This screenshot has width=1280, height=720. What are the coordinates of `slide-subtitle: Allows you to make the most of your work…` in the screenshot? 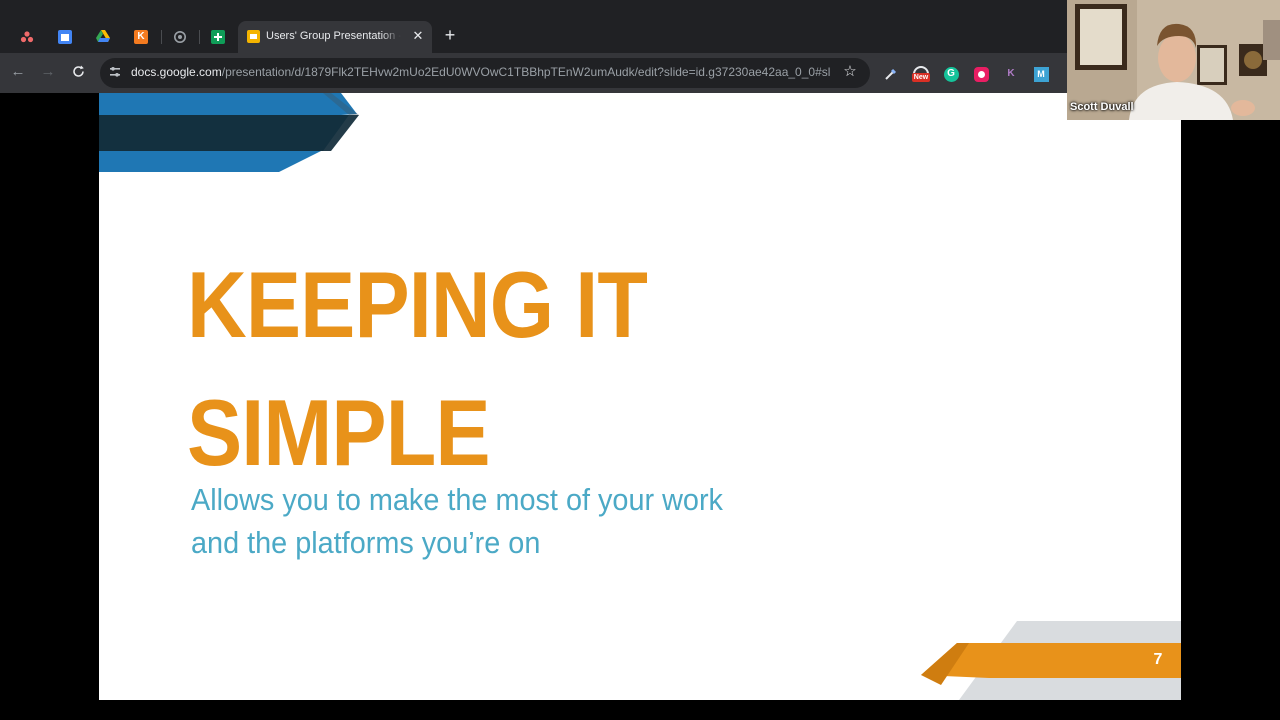 It's located at (488, 521).